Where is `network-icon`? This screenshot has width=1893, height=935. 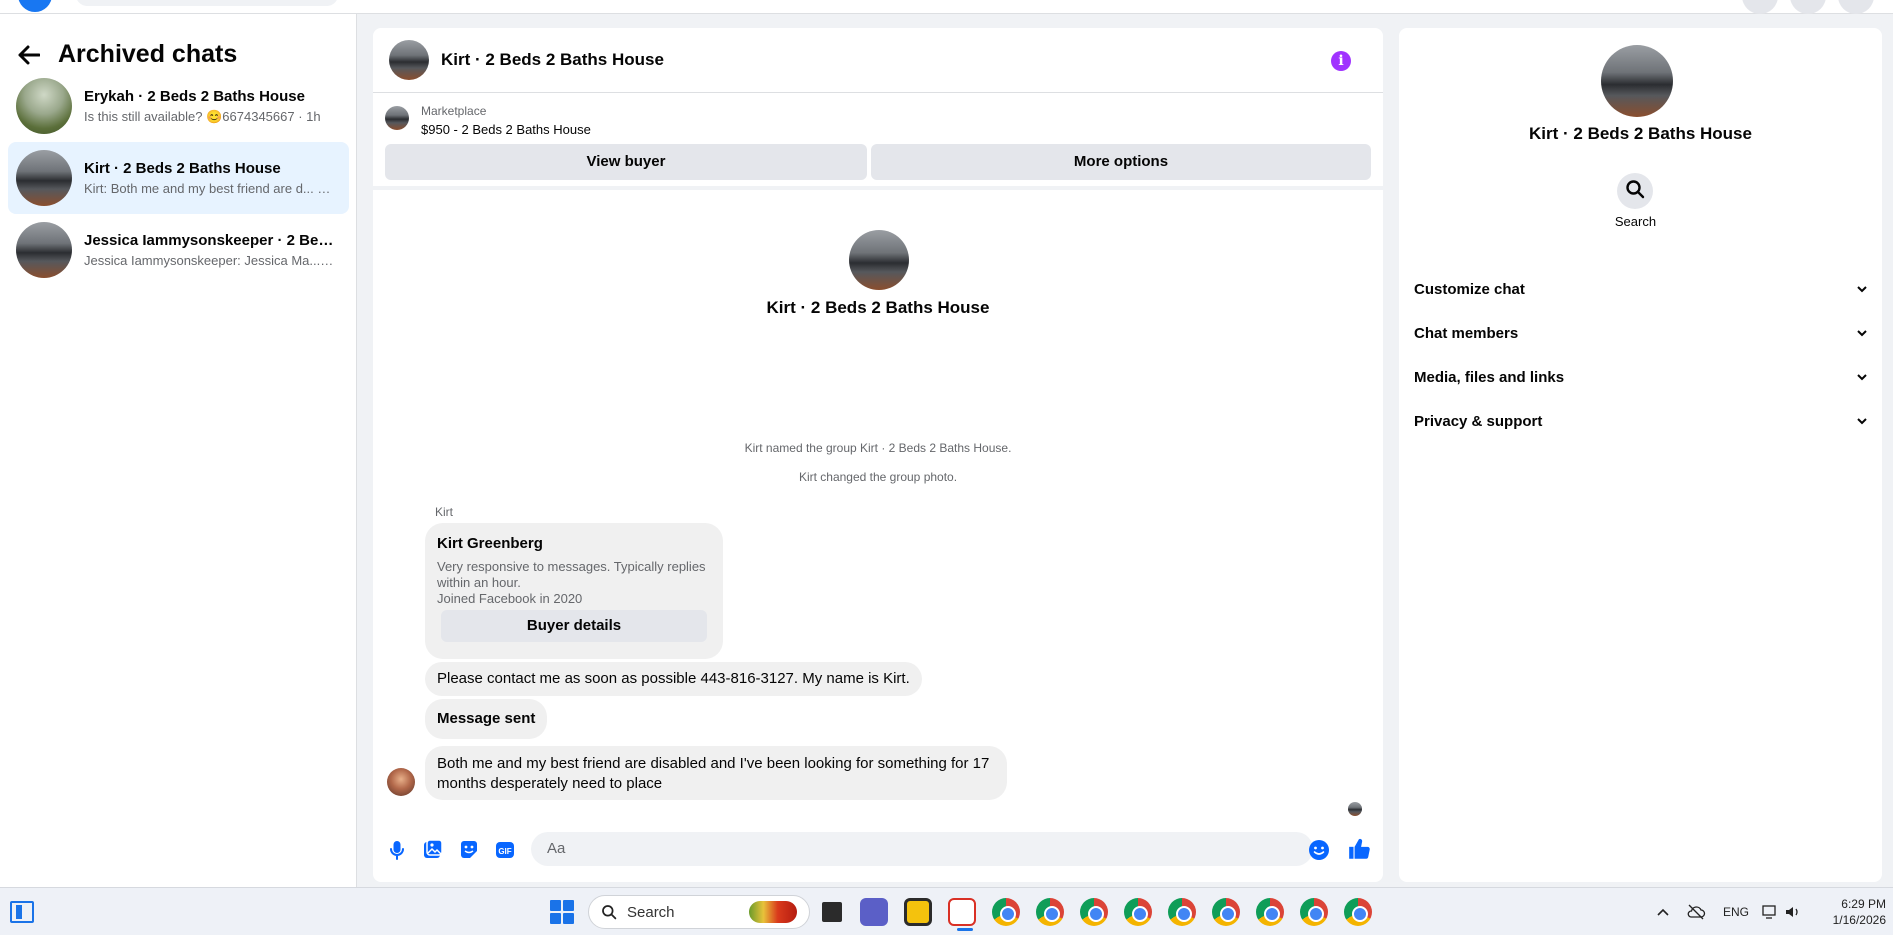
network-icon is located at coordinates (1771, 911).